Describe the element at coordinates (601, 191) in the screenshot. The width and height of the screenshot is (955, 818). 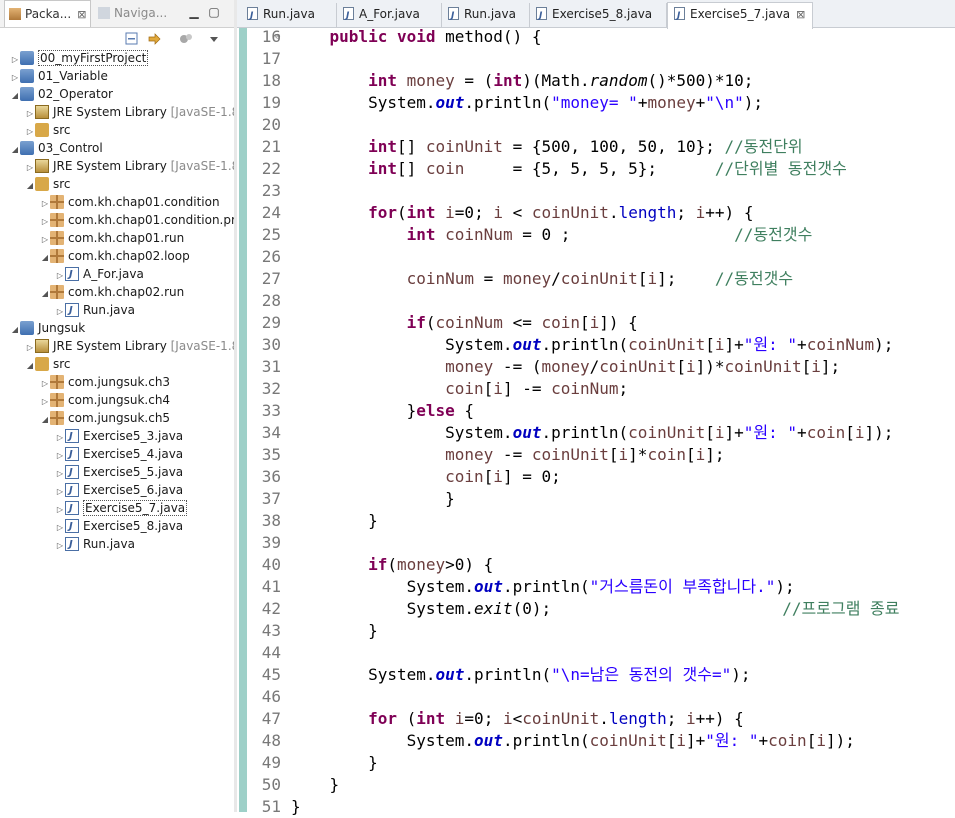
I see `code-line: 23` at that location.